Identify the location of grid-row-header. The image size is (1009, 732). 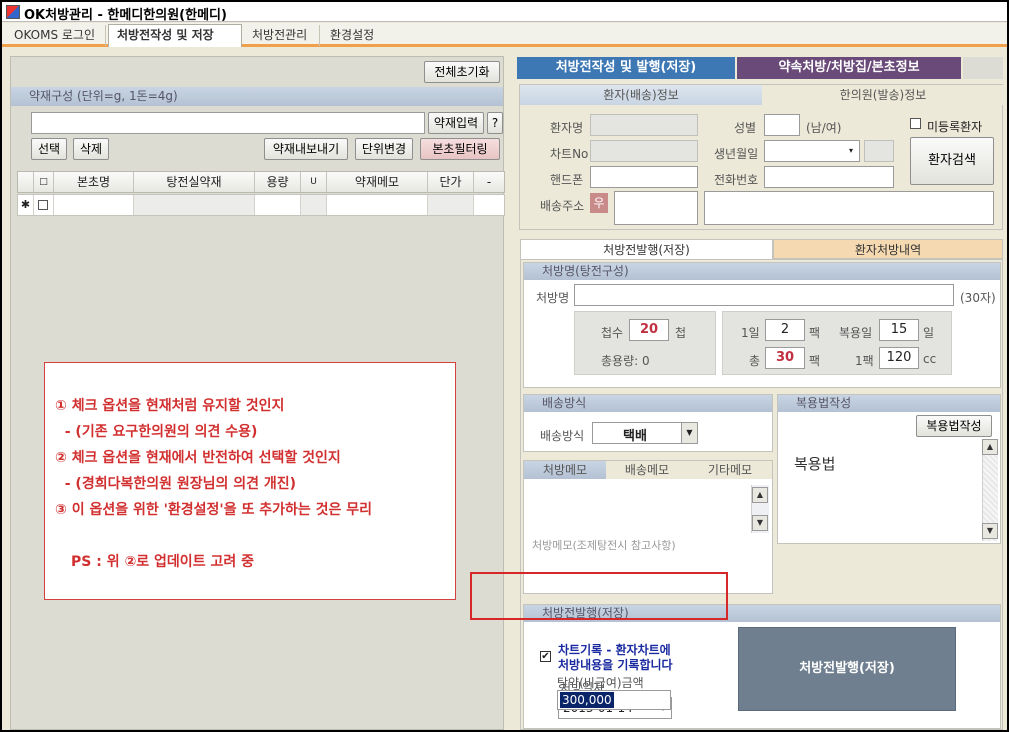
(26, 182).